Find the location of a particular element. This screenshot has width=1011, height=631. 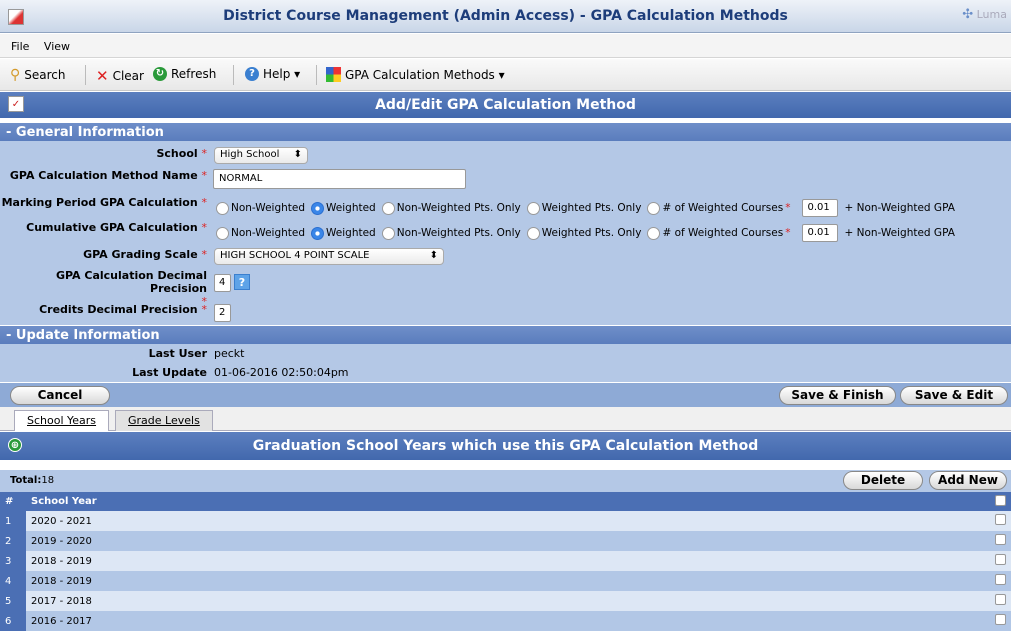

school-year-cell: 2020 - 2021 is located at coordinates (508, 521).